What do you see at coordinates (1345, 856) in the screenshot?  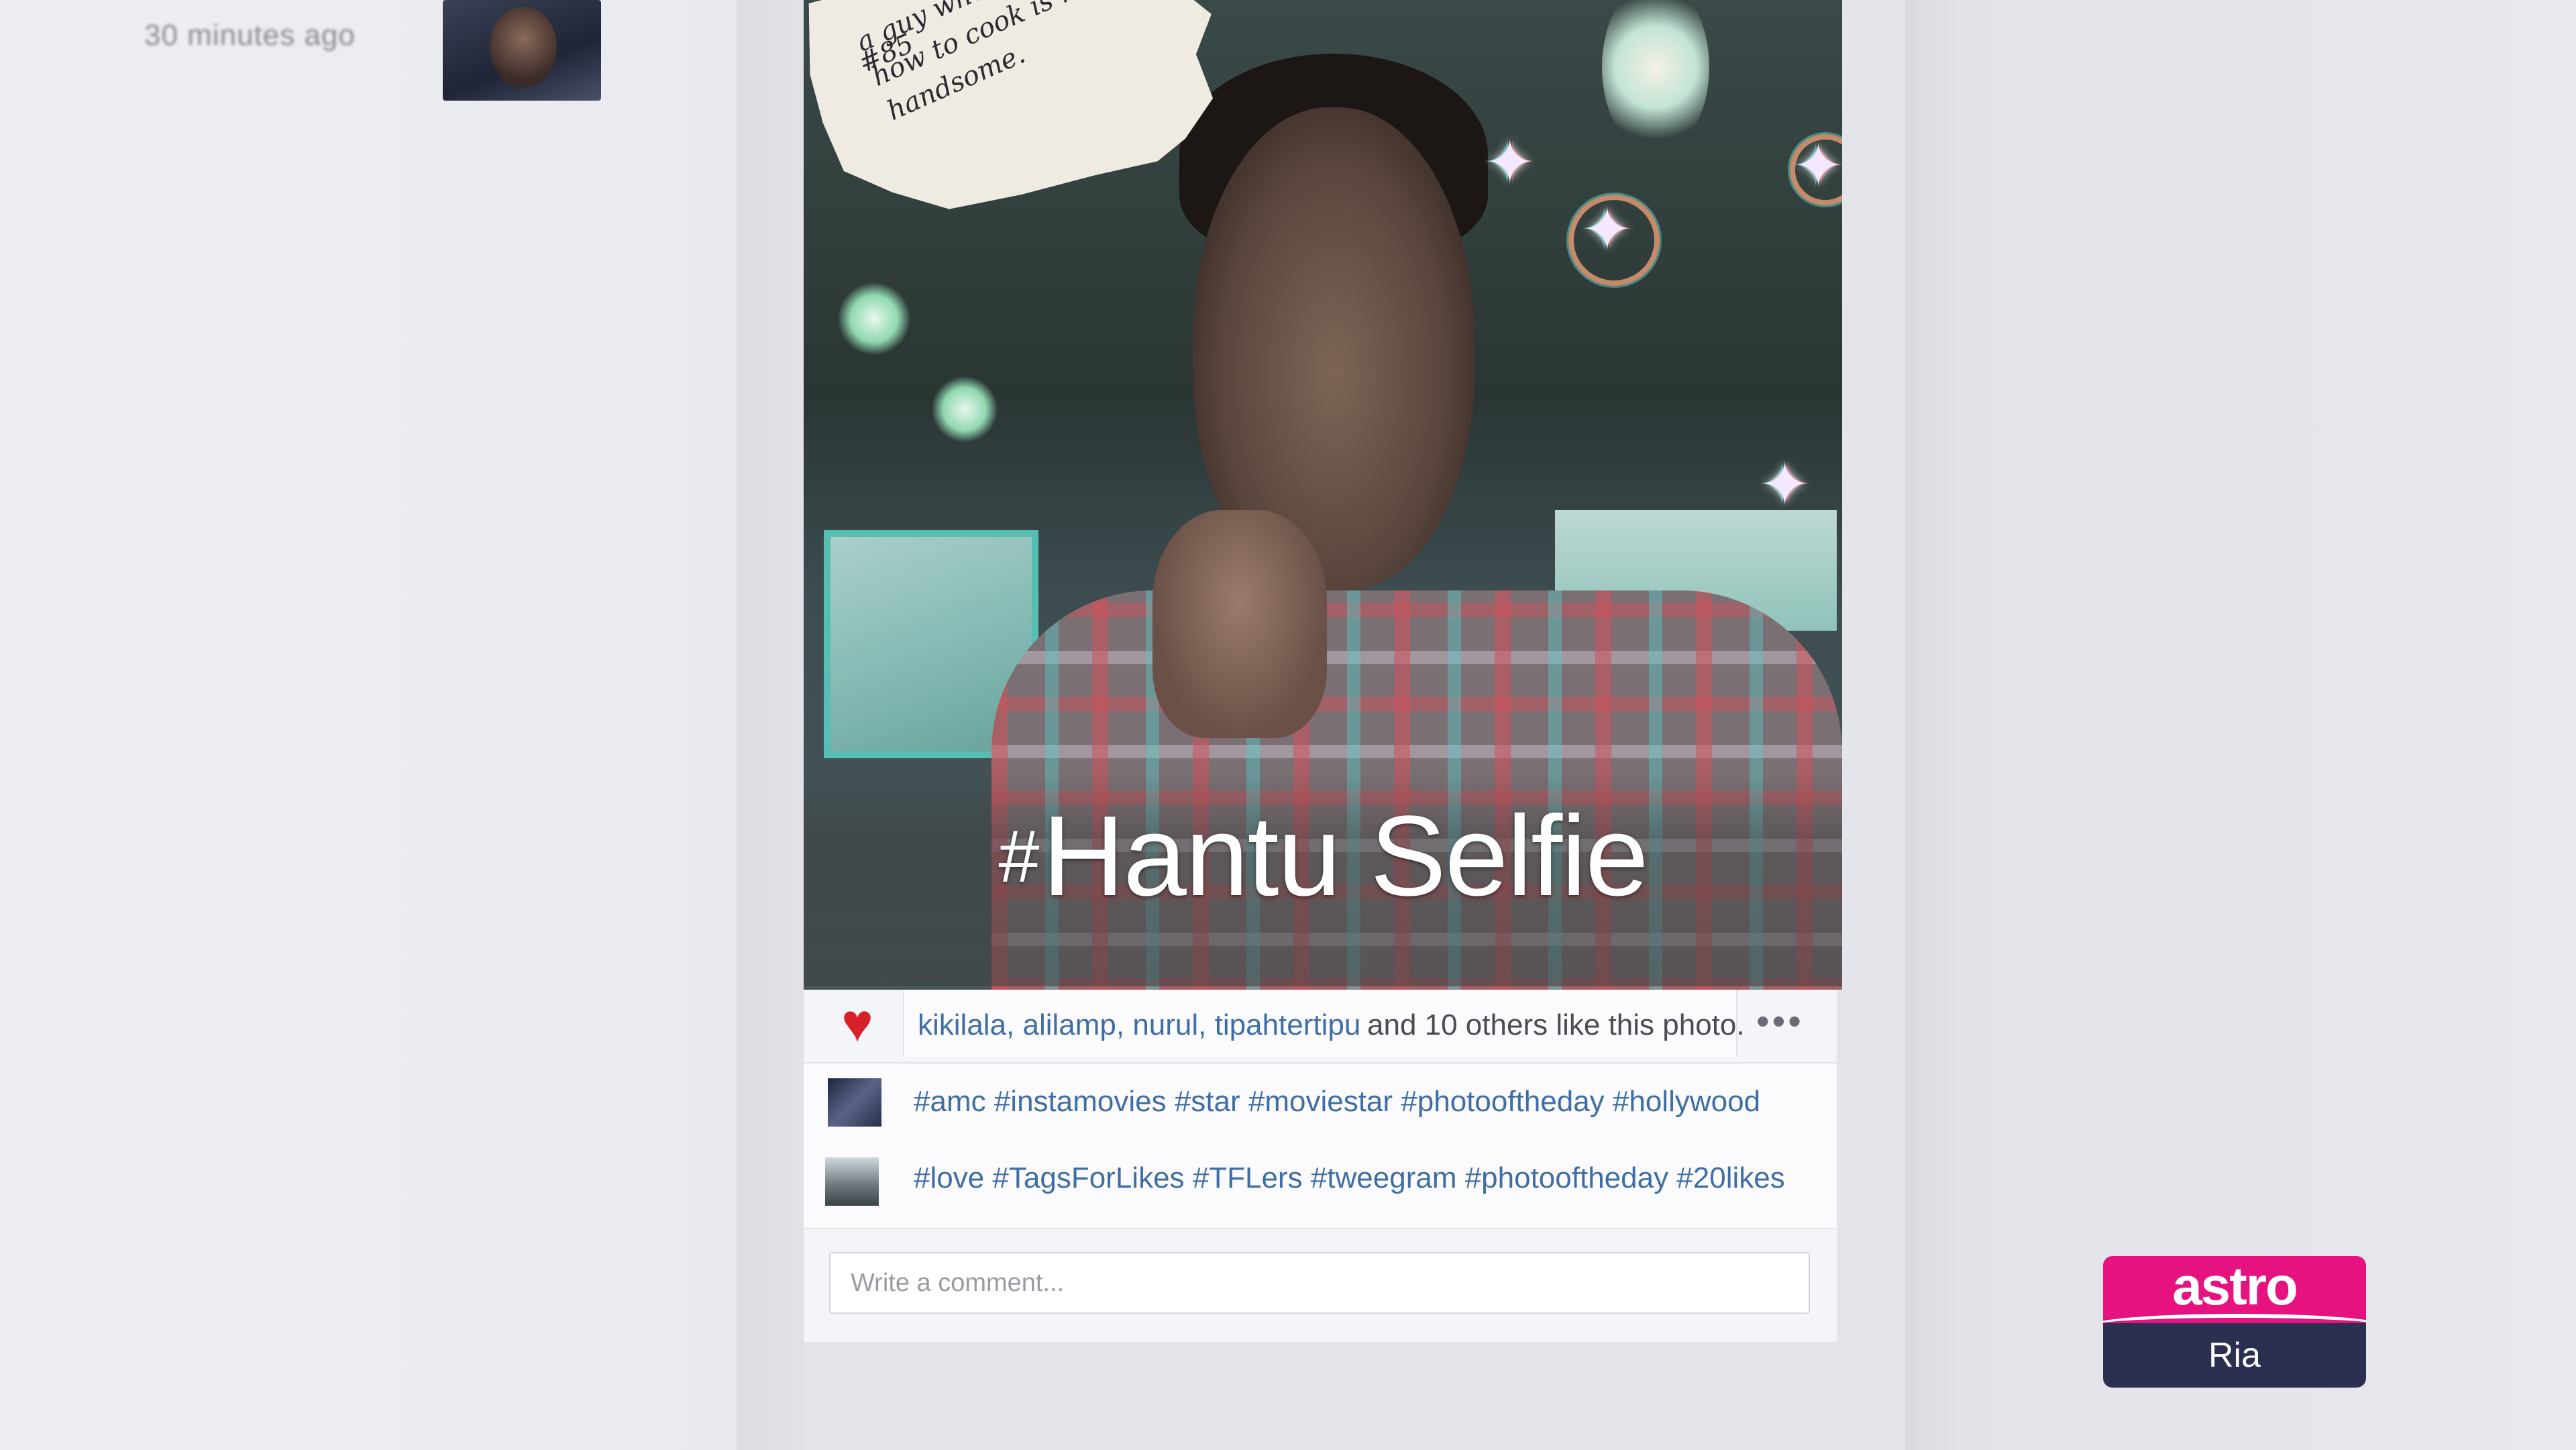 I see `caption-text: Hantu Selfie` at bounding box center [1345, 856].